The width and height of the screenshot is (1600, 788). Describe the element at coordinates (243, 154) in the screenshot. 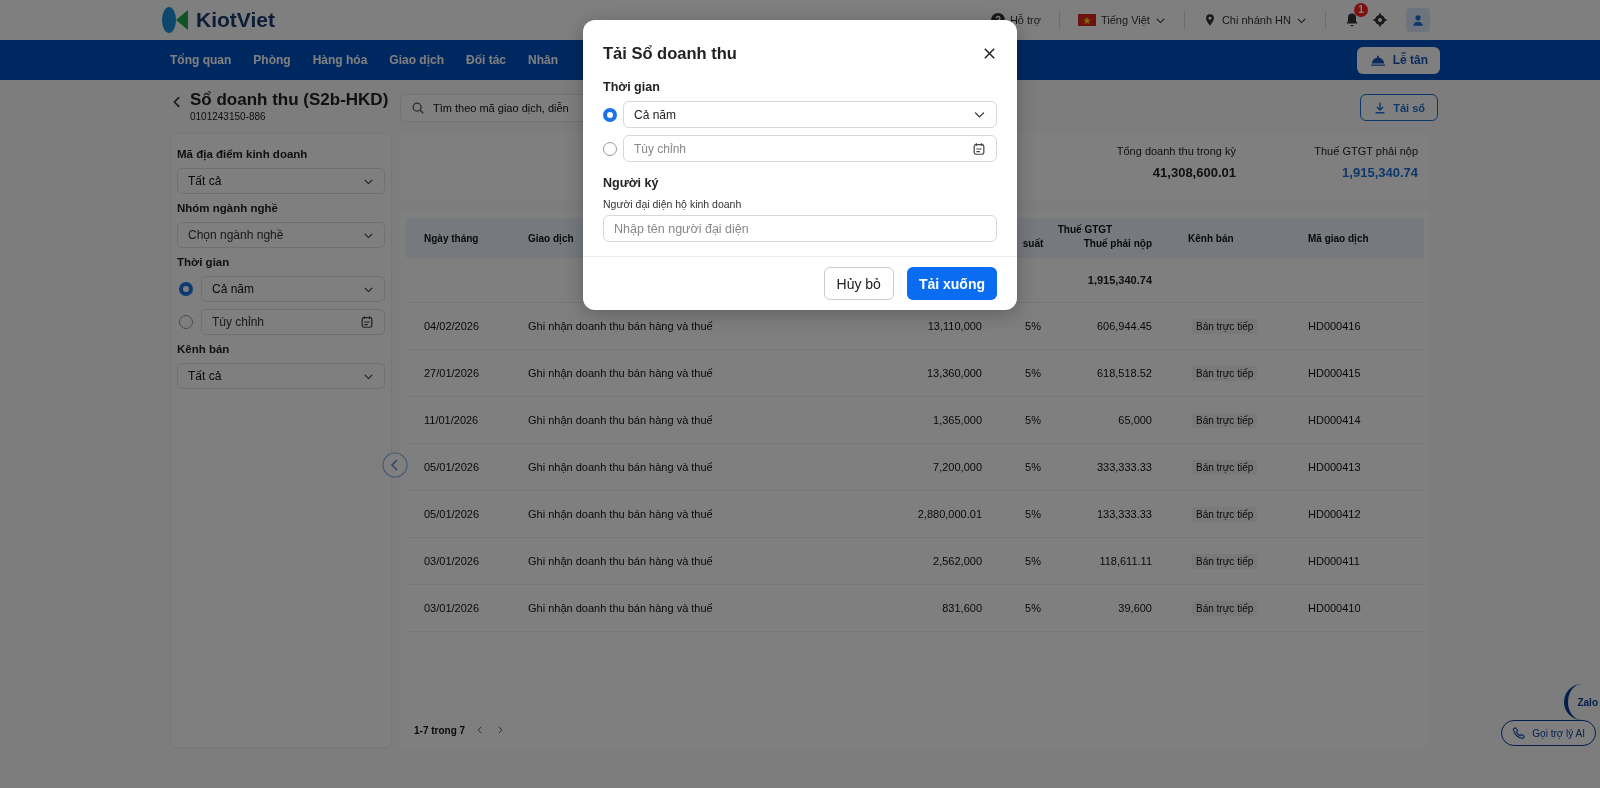

I see `filter-label: Mã địa điểm kinh doanh` at that location.